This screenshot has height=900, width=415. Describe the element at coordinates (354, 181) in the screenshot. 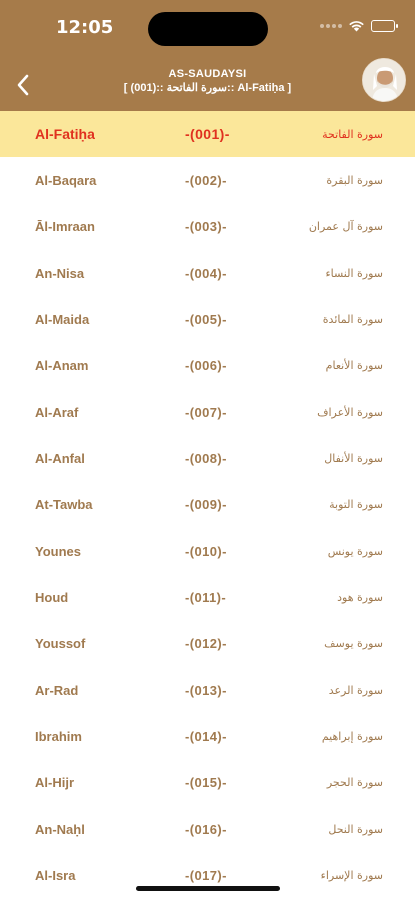

I see `surah-name-arabic: سورة البقرة` at that location.